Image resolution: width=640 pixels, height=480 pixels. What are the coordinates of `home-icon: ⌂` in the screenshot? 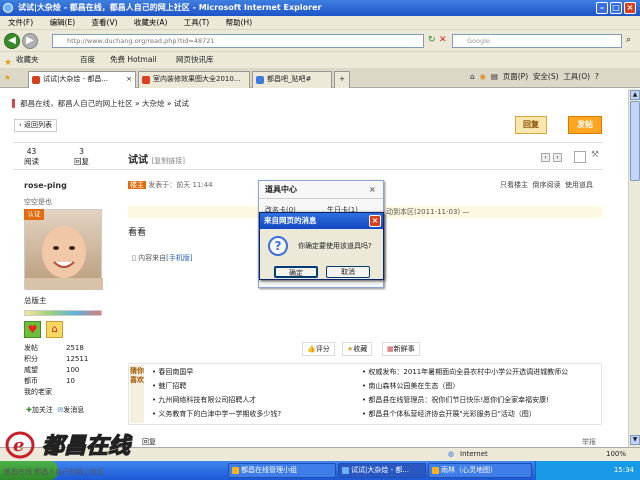 It's located at (472, 76).